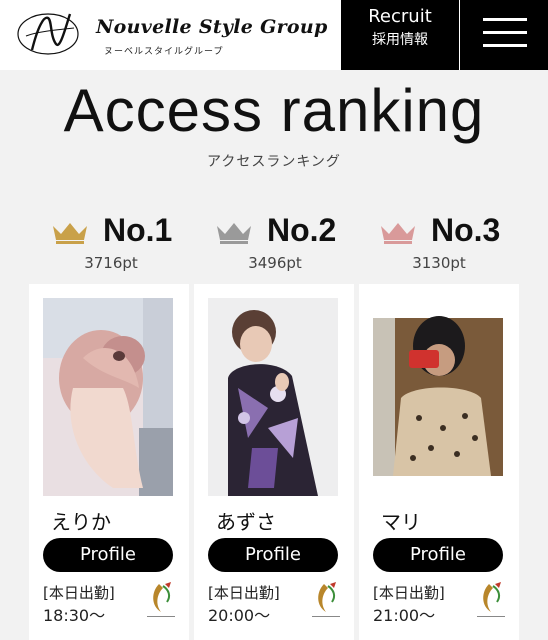 This screenshot has width=548, height=640. I want to click on rank-1: No.1 3716pt, so click(111, 242).